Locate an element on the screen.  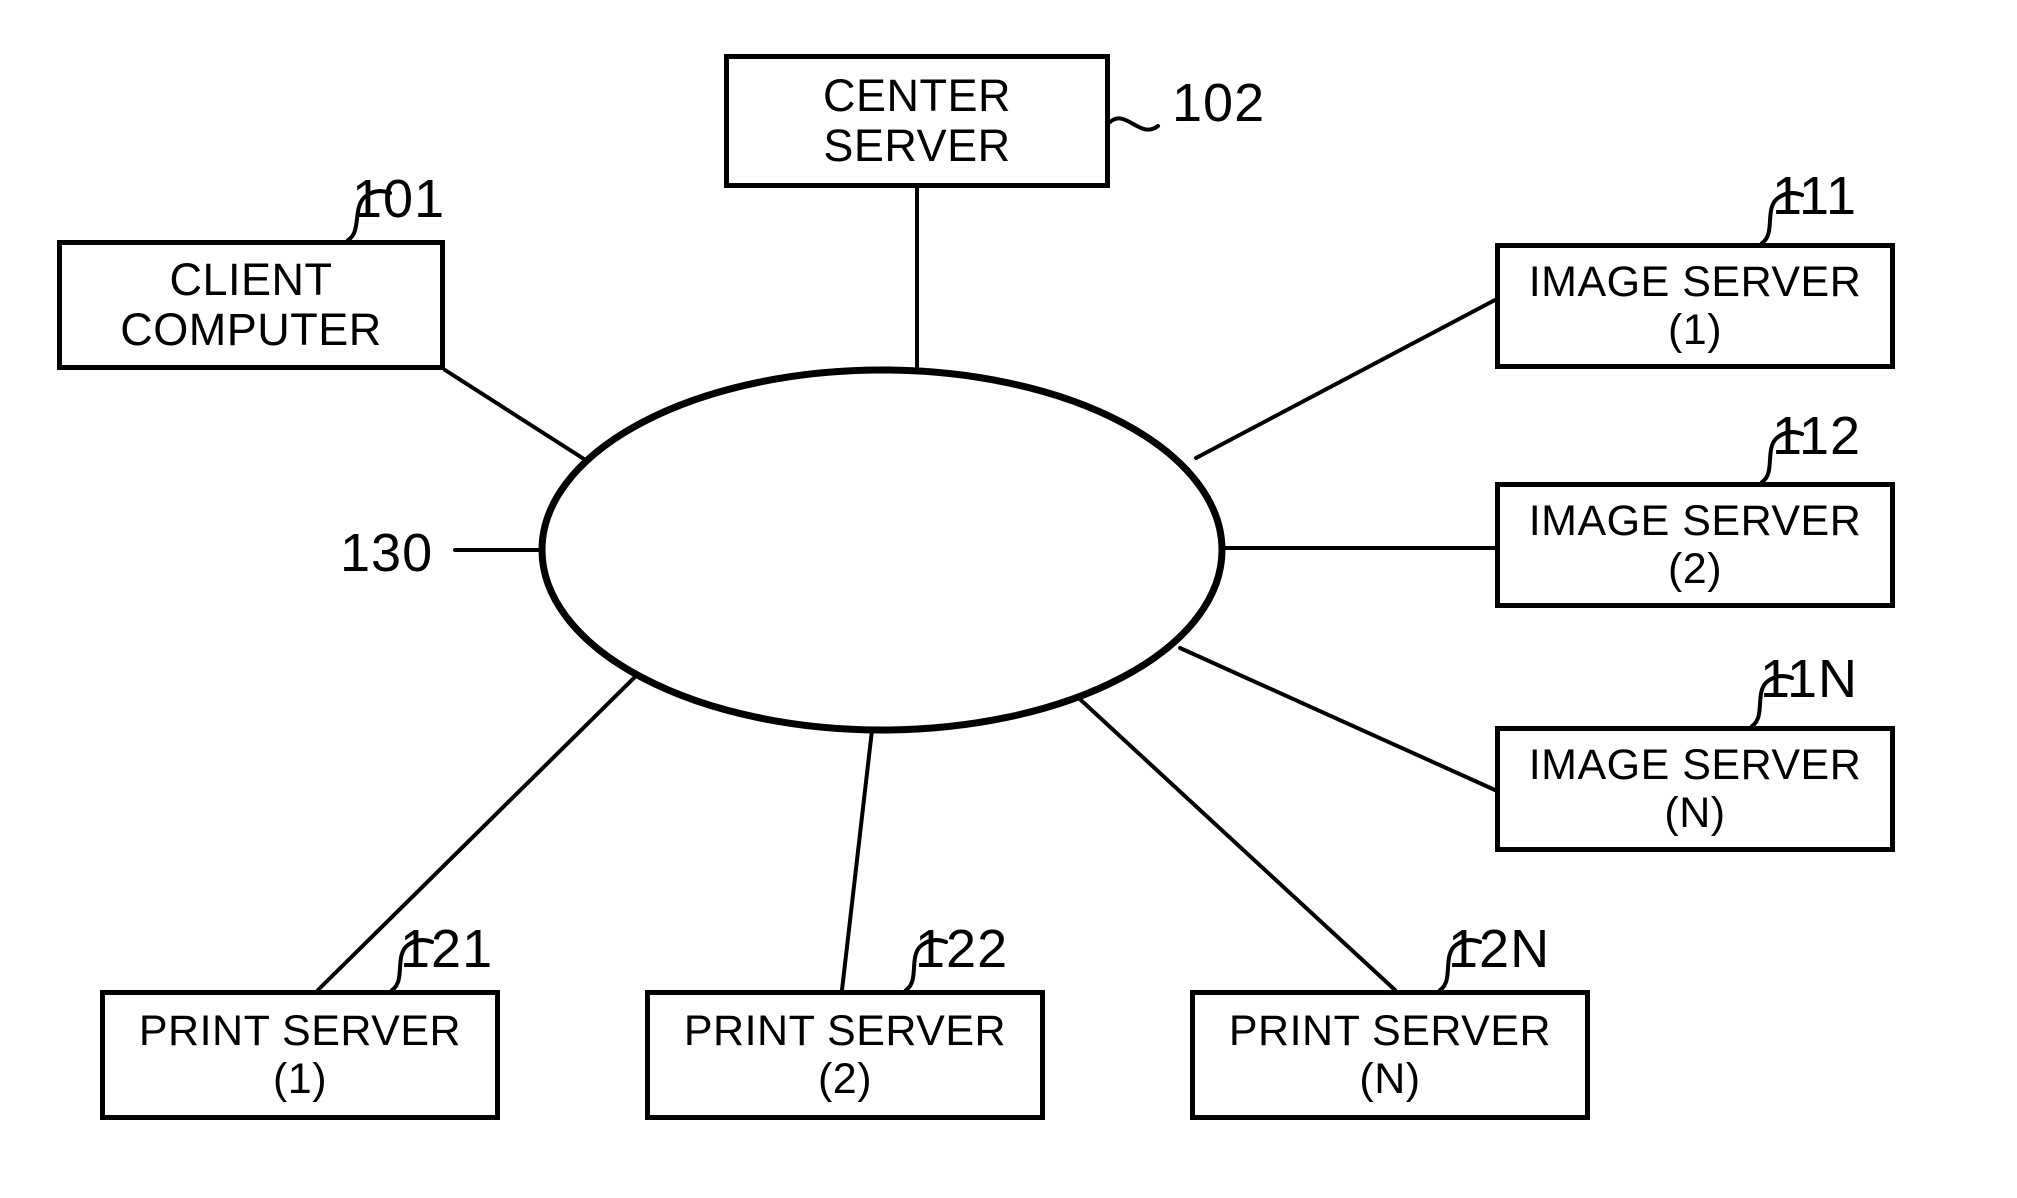
node-print-server-2: PRINT SERVER (2) is located at coordinates (845, 1055).